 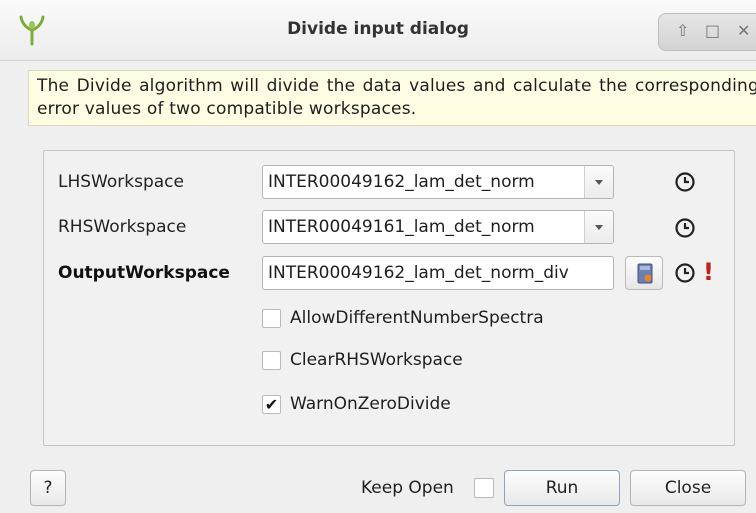 I want to click on lhs-workspace-combo: INTER00049162_lam_det_norm, so click(x=438, y=182).